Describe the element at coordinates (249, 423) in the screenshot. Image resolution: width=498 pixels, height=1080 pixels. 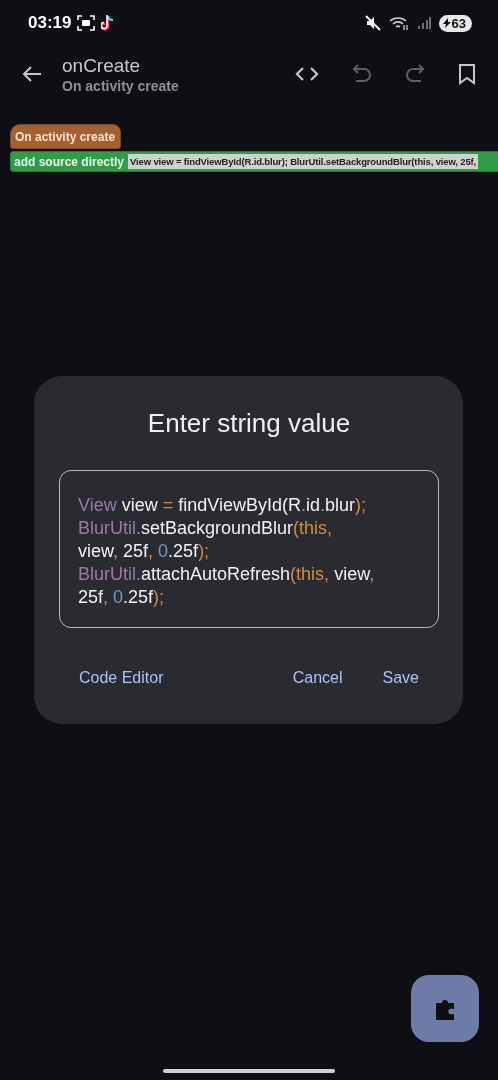
I see `dialog-title: Enter string value` at that location.